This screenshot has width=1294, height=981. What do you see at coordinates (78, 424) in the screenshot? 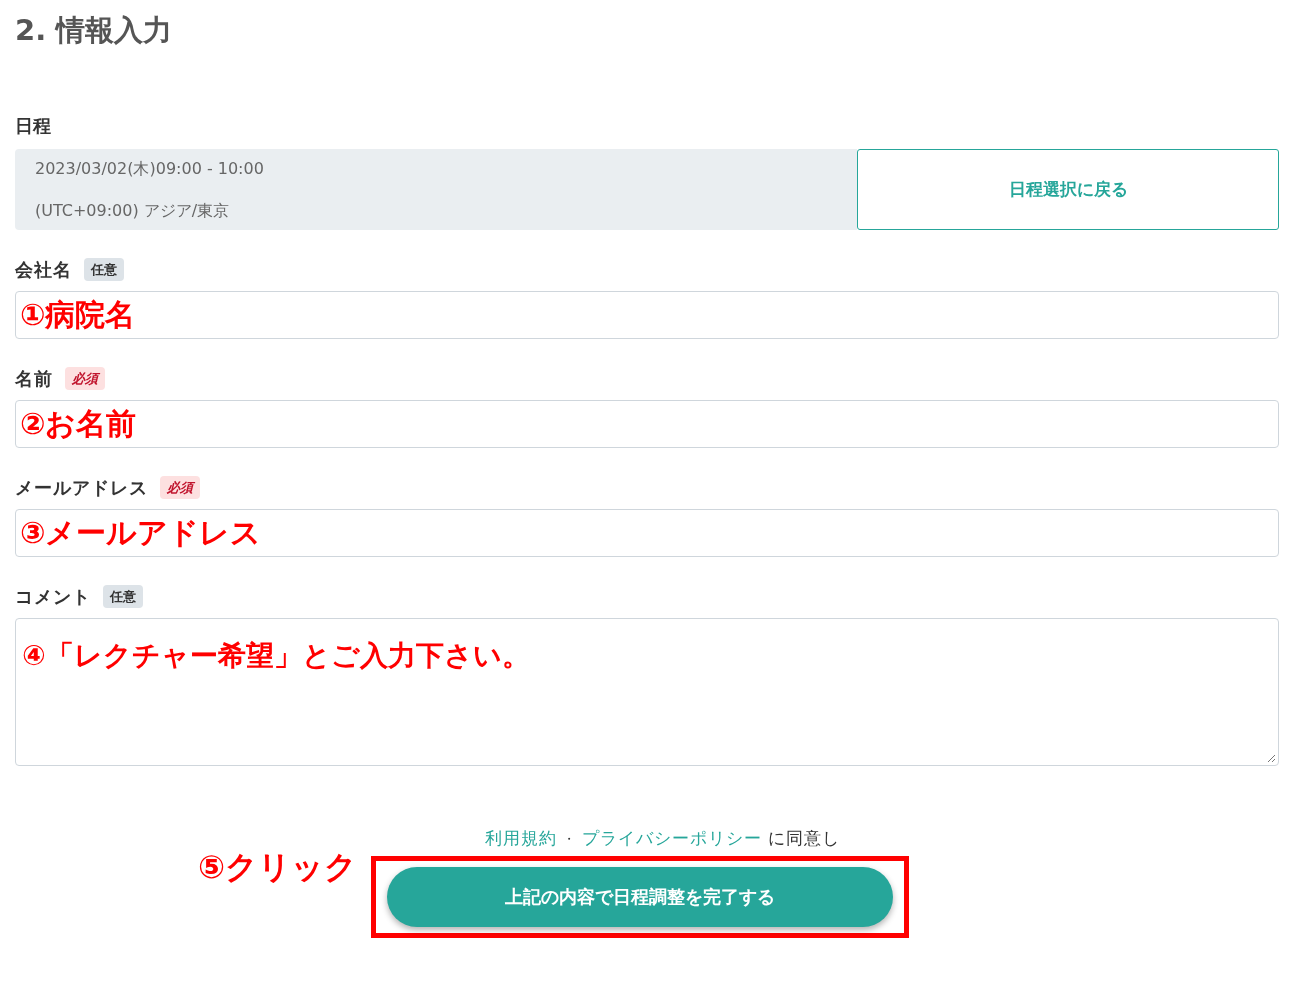
I see `annotation-text: ②お名前` at bounding box center [78, 424].